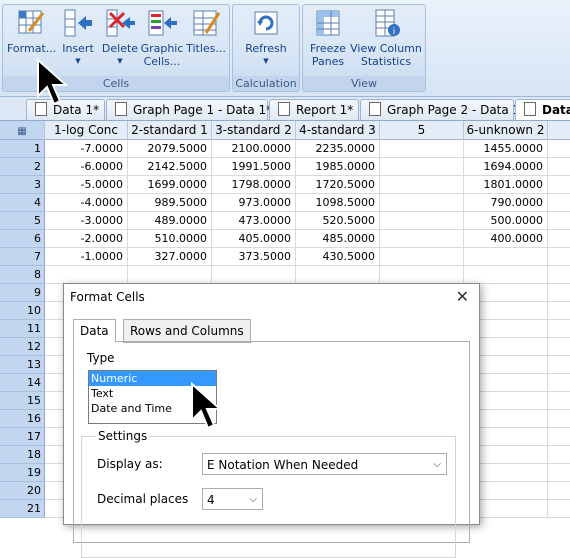 This screenshot has height=558, width=570. I want to click on row-header: 13, so click(22, 365).